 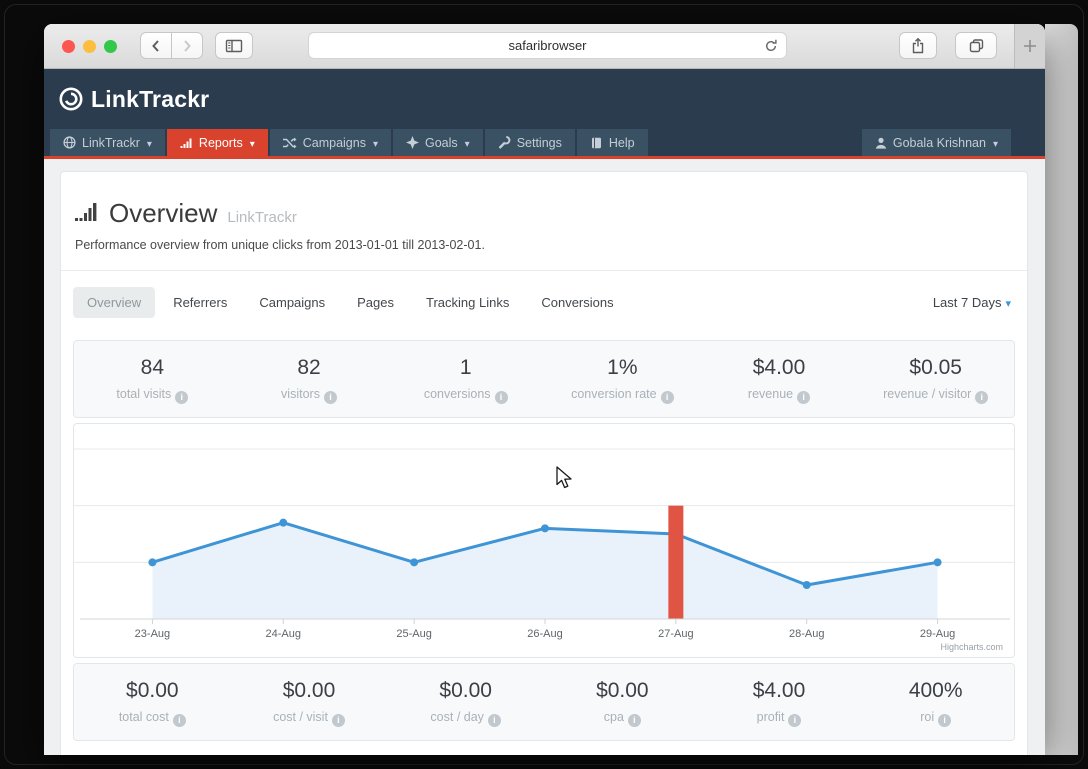 What do you see at coordinates (770, 717) in the screenshot?
I see `stat-label: profit` at bounding box center [770, 717].